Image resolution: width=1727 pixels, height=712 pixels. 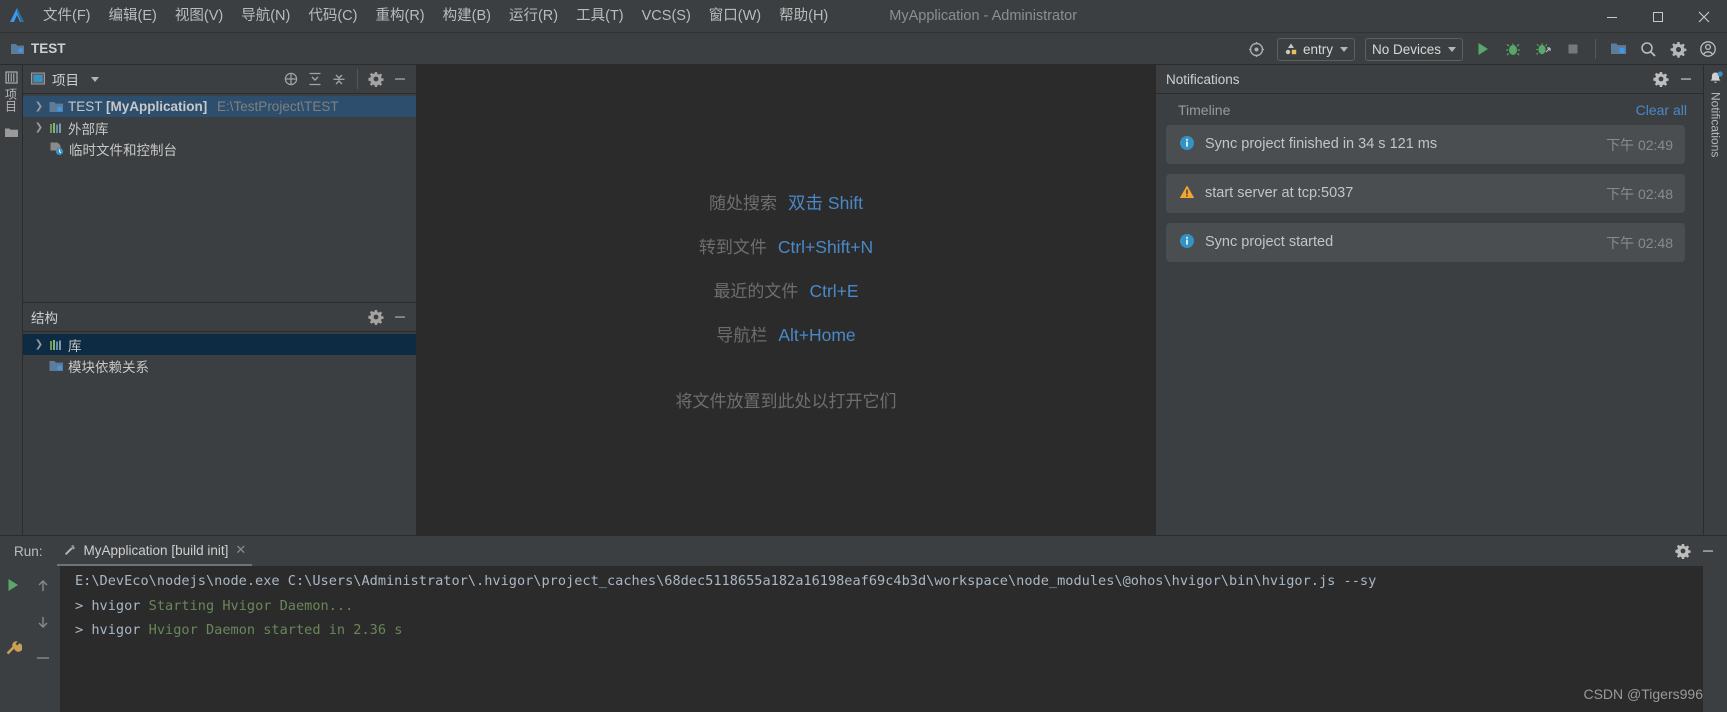 What do you see at coordinates (735, 16) in the screenshot?
I see `menu-item-window: 窗口(W)` at bounding box center [735, 16].